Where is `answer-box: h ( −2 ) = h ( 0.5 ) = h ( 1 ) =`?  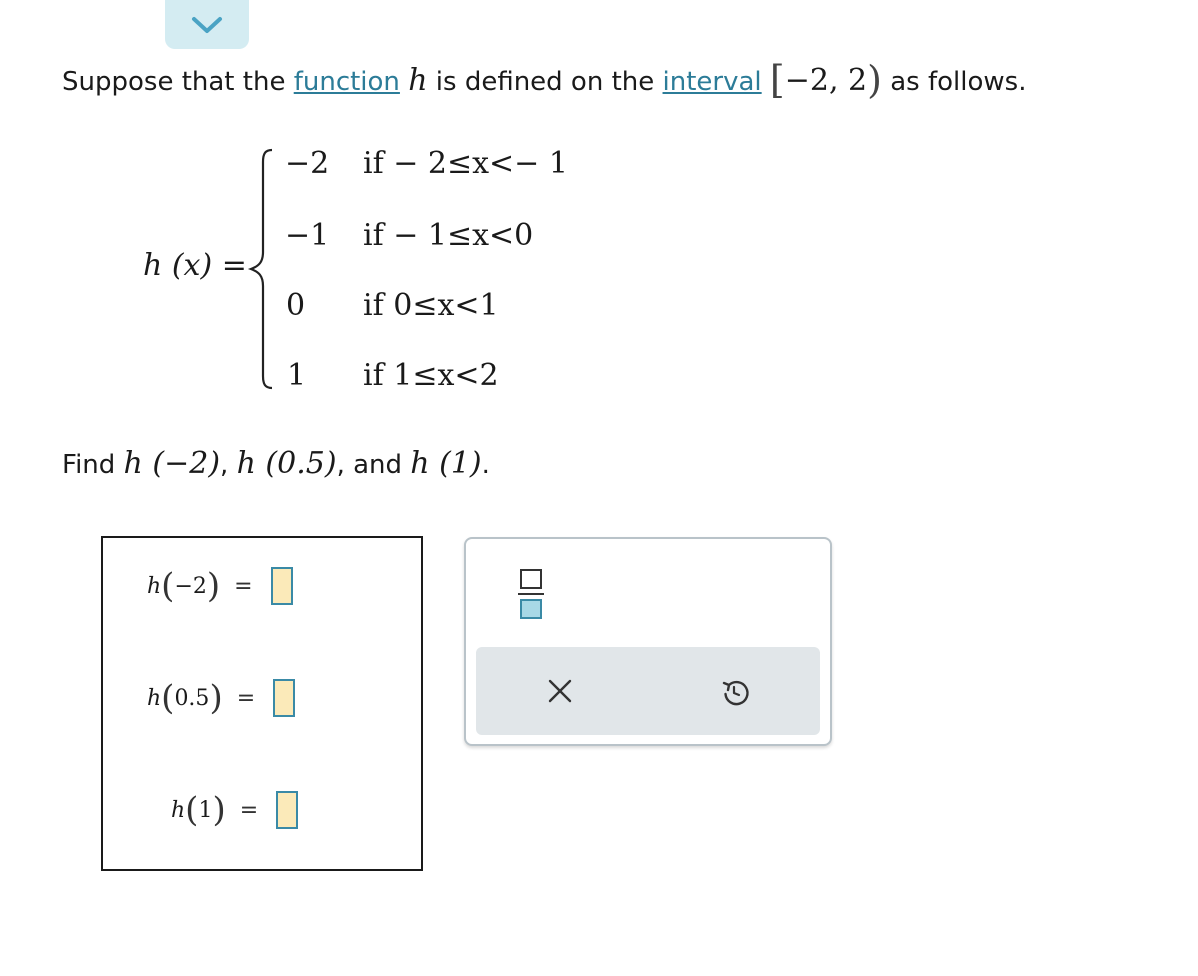
answer-box: h ( −2 ) = h ( 0.5 ) = h ( 1 ) = is located at coordinates (262, 703).